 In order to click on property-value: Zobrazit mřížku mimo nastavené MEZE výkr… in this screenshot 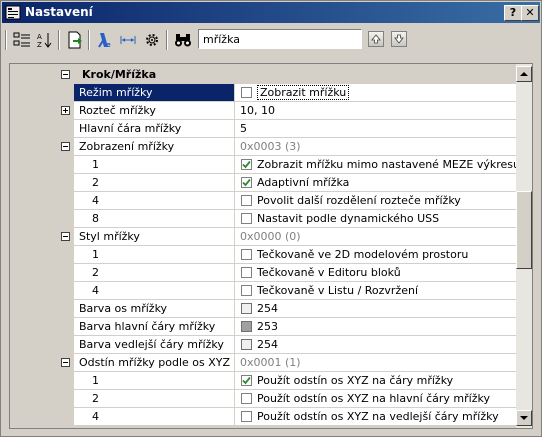, I will do `click(375, 164)`.